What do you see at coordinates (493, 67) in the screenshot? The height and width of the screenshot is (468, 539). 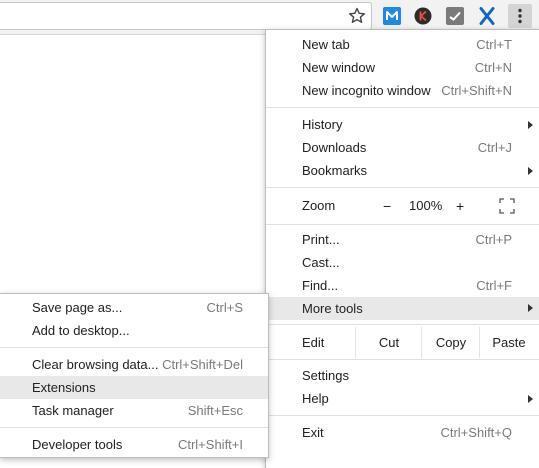 I see `menu-item-shortcut: Ctrl+N` at bounding box center [493, 67].